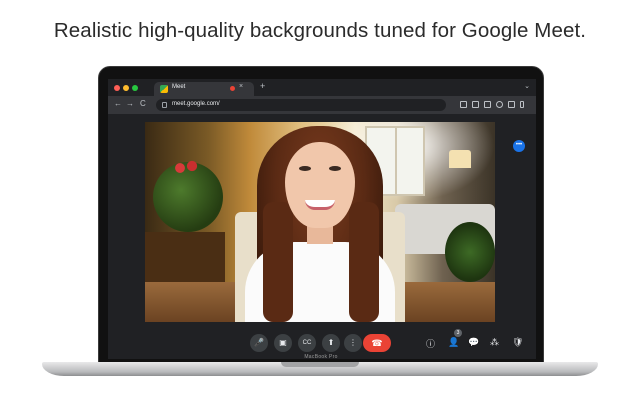 The width and height of the screenshot is (640, 400). Describe the element at coordinates (118, 103) in the screenshot. I see `back-icon: ←` at that location.